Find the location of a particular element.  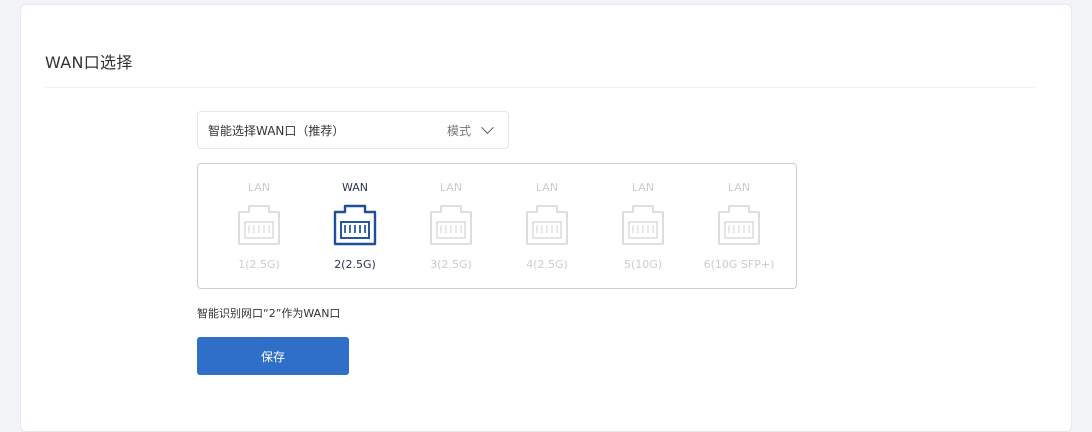

section-title: WAN口选择 is located at coordinates (89, 62).